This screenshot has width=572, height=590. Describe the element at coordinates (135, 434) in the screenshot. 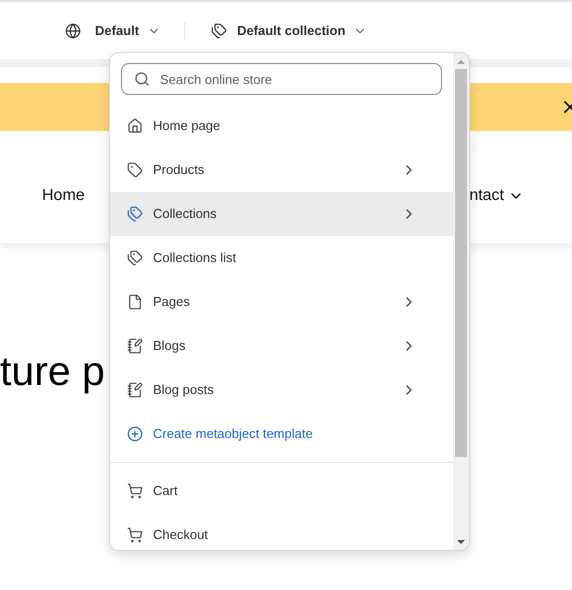

I see `plus-circle-icon` at that location.